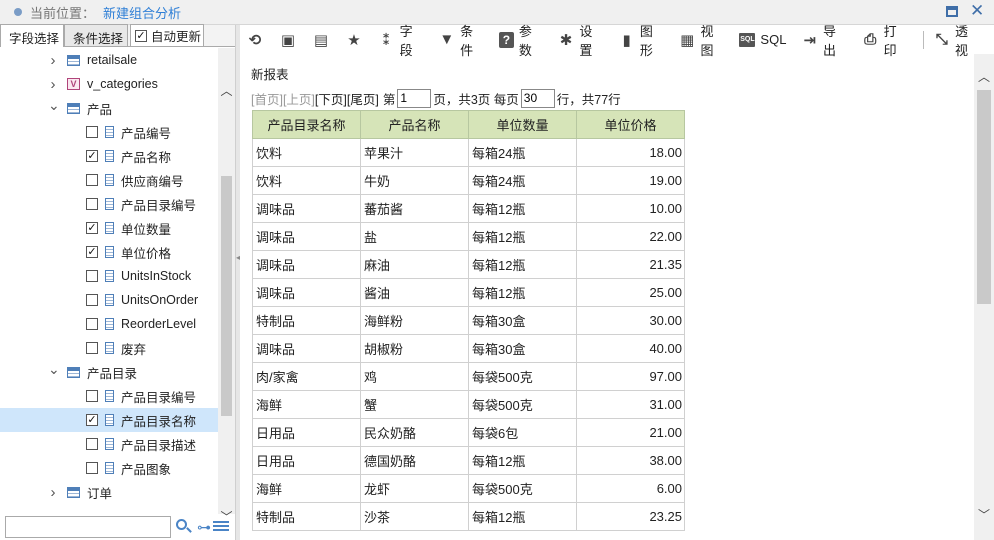 This screenshot has width=994, height=540. I want to click on tree-table-item: ⌄ 产品, so click(109, 108).